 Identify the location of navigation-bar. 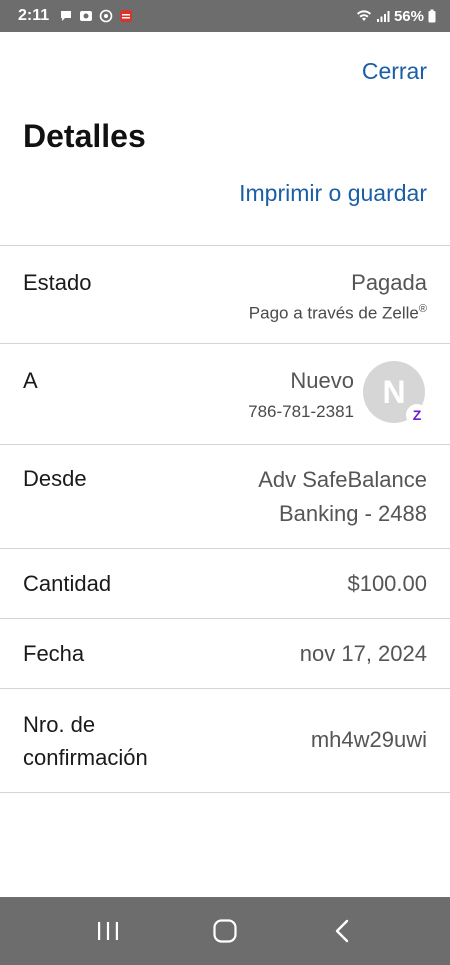
(225, 931).